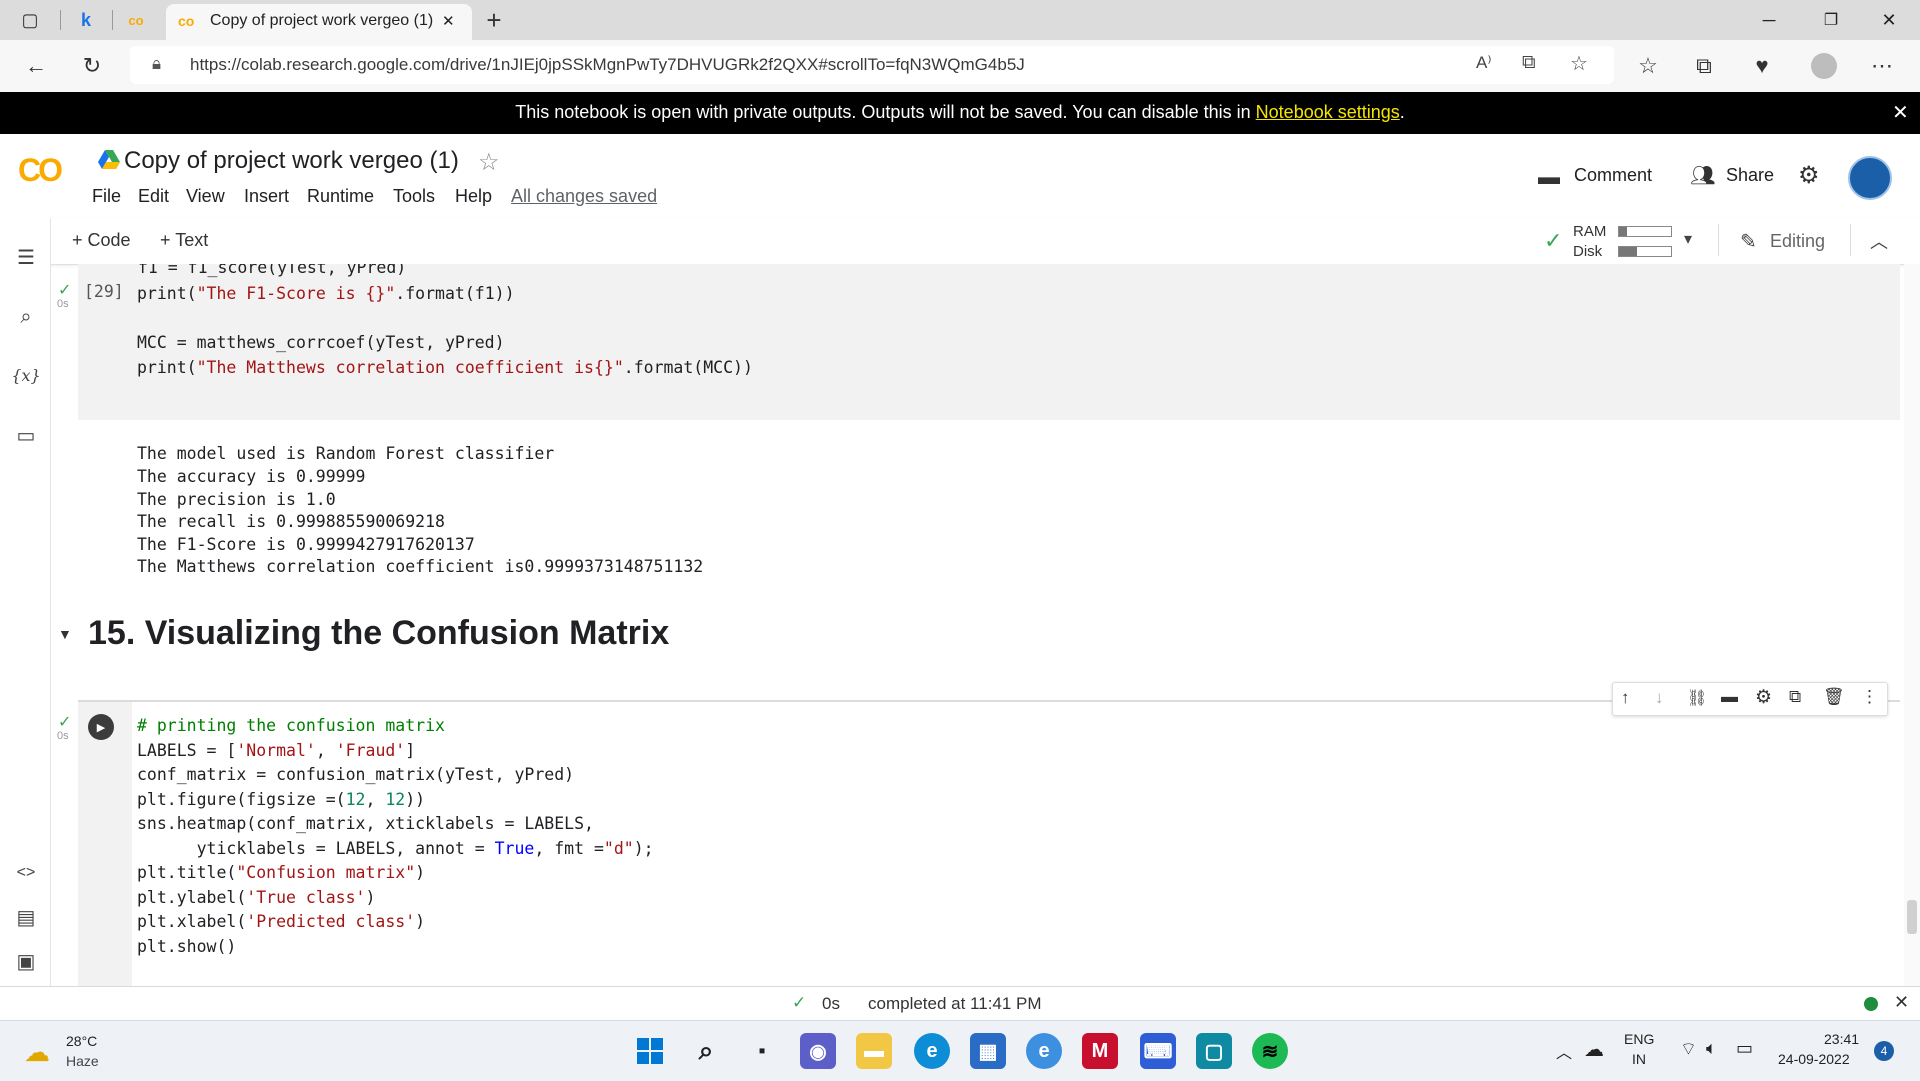 The width and height of the screenshot is (1920, 1081). I want to click on menu-view: View, so click(205, 196).